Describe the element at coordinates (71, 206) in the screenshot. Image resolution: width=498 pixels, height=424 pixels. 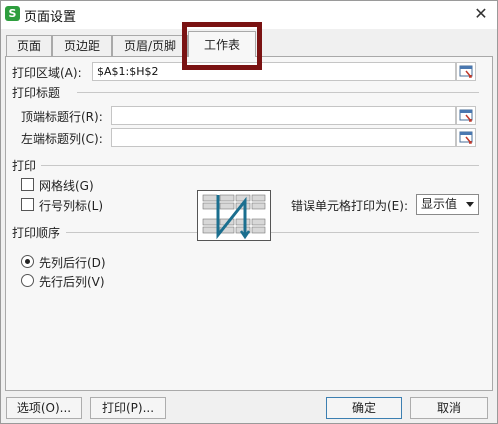
I see `row-col-headers-label: 行号列标(L)` at that location.